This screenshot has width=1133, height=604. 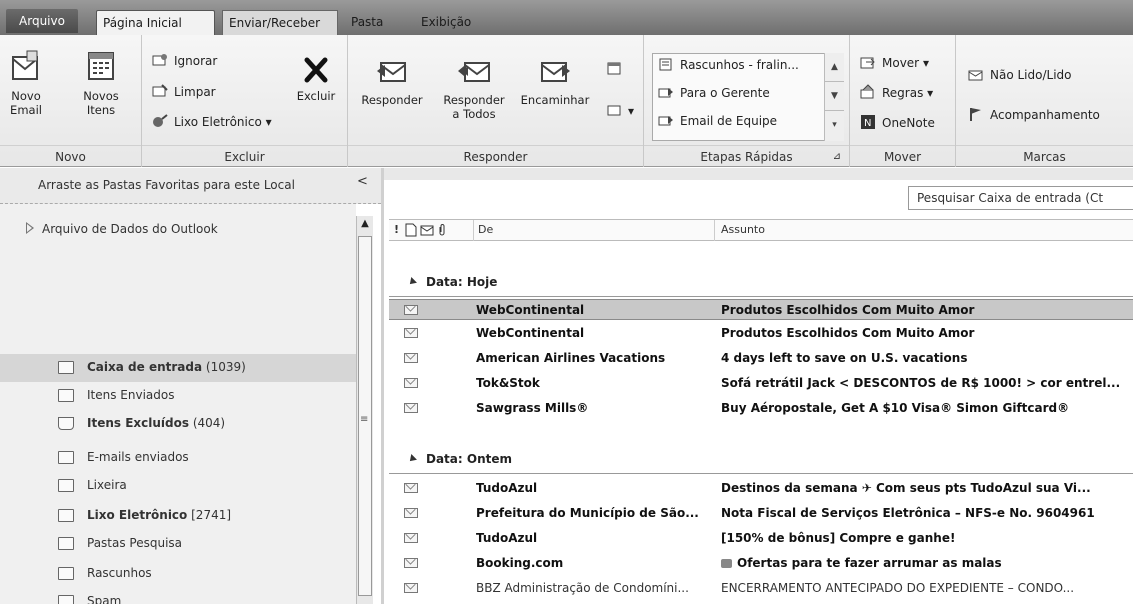 What do you see at coordinates (469, 459) in the screenshot?
I see `group-title-yesterday: Data: Ontem` at bounding box center [469, 459].